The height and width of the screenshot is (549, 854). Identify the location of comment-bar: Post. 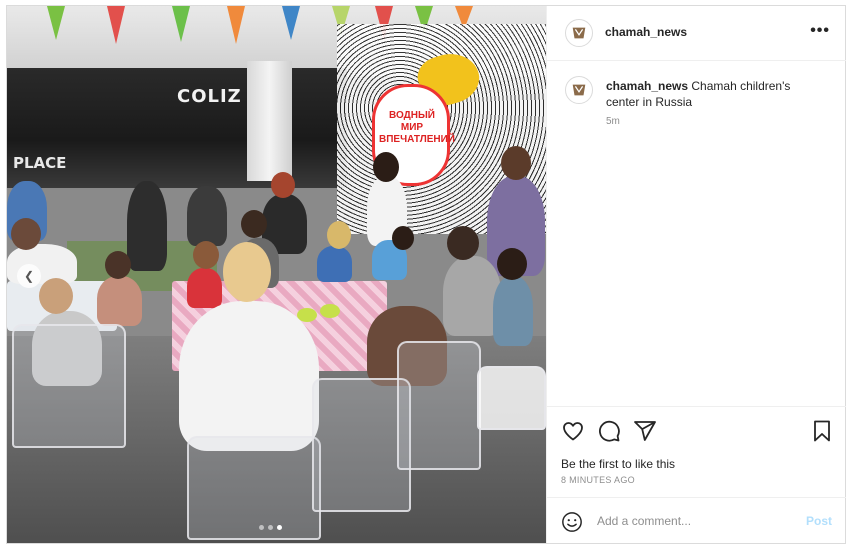
(696, 520).